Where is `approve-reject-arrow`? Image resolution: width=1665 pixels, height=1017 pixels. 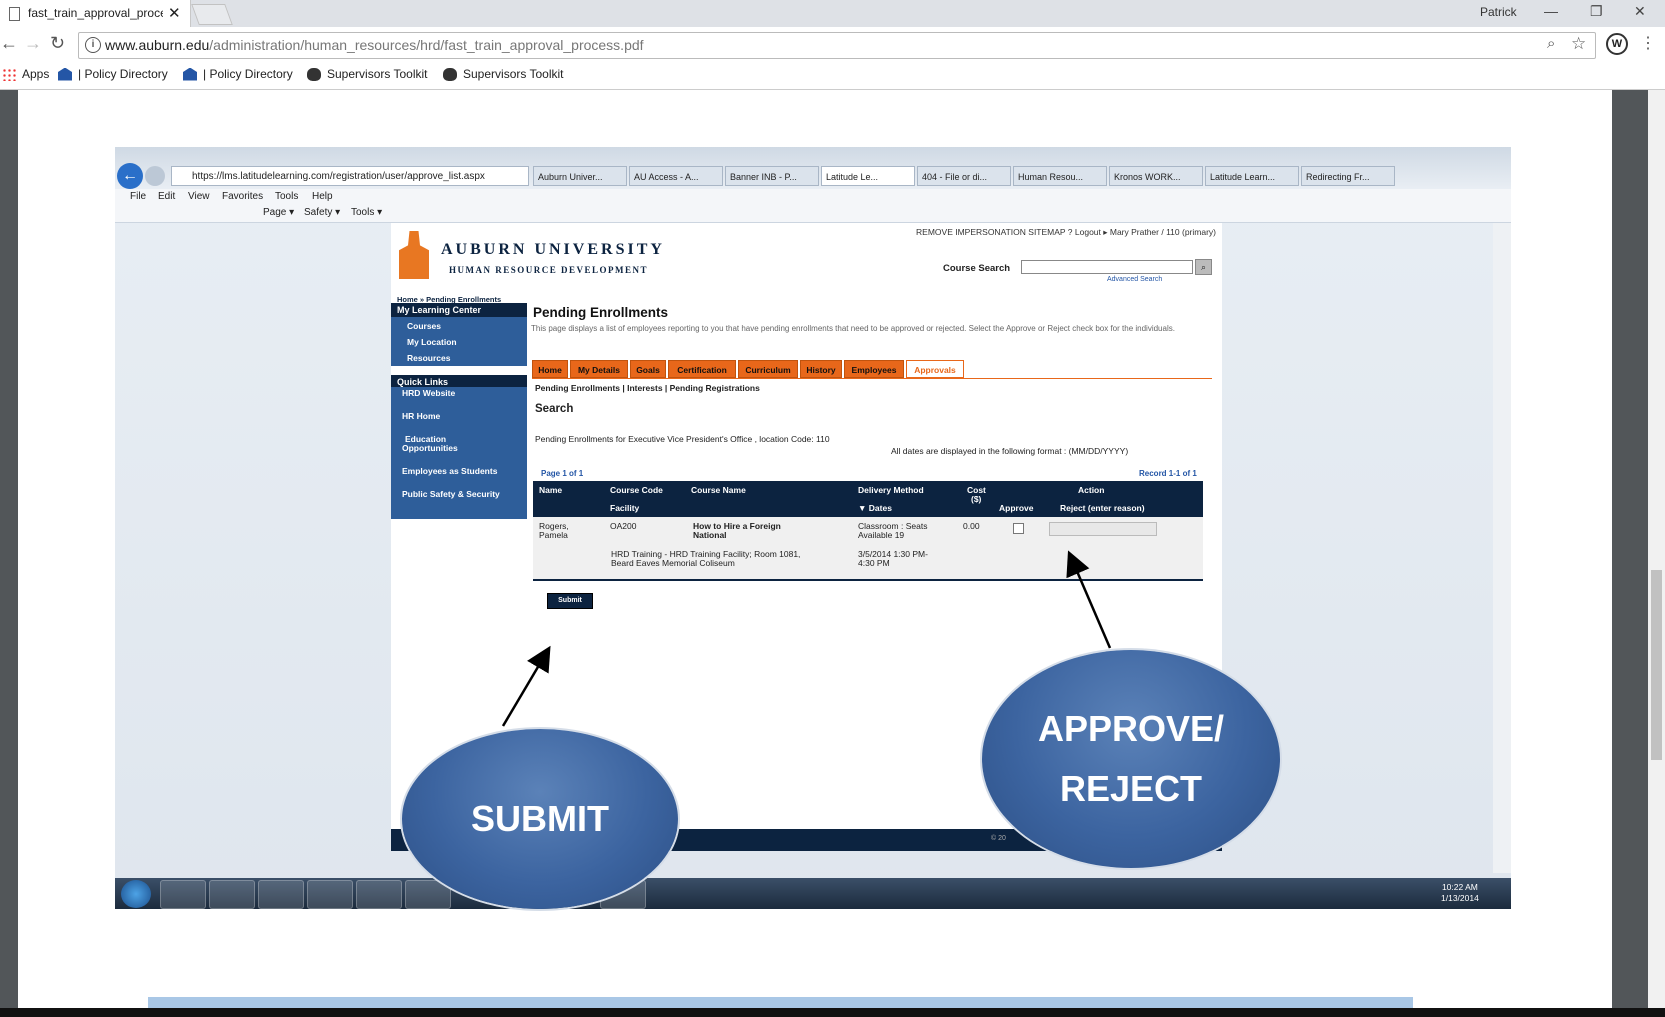
approve-reject-arrow is located at coordinates (1089, 599).